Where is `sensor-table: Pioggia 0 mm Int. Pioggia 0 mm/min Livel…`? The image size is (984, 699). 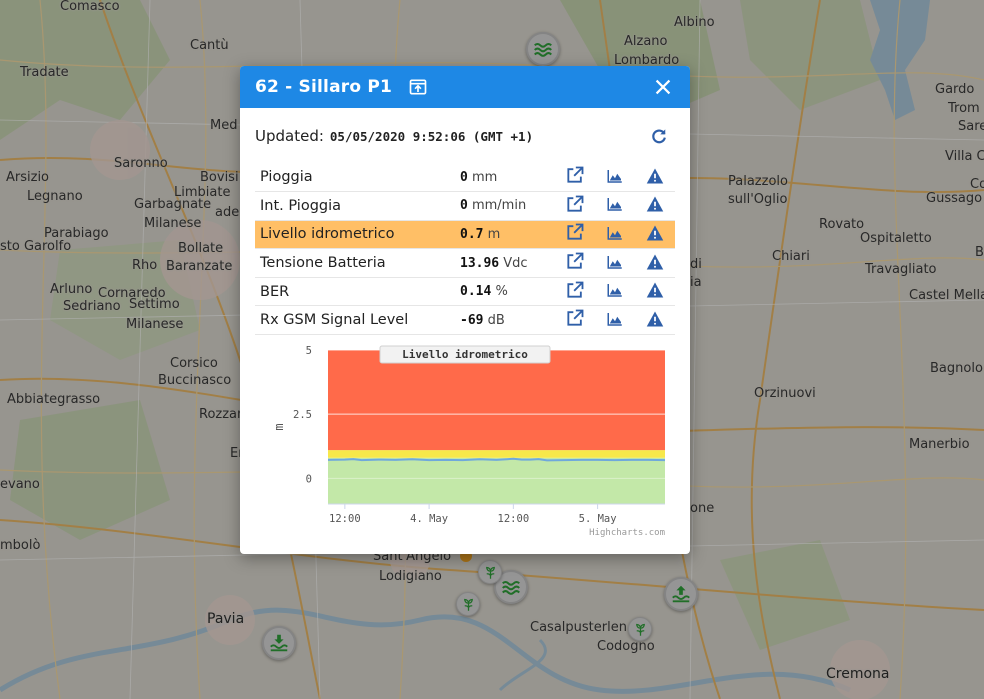
sensor-table: Pioggia 0 mm Int. Pioggia 0 mm/min Livel… is located at coordinates (465, 249).